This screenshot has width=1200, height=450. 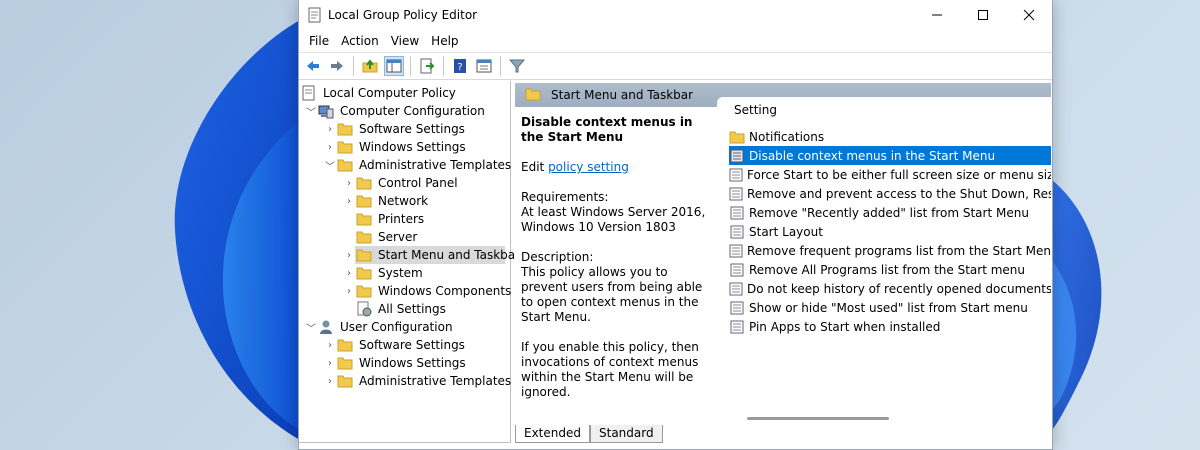 What do you see at coordinates (427, 291) in the screenshot?
I see `tree-item-windows-components: › Windows Components` at bounding box center [427, 291].